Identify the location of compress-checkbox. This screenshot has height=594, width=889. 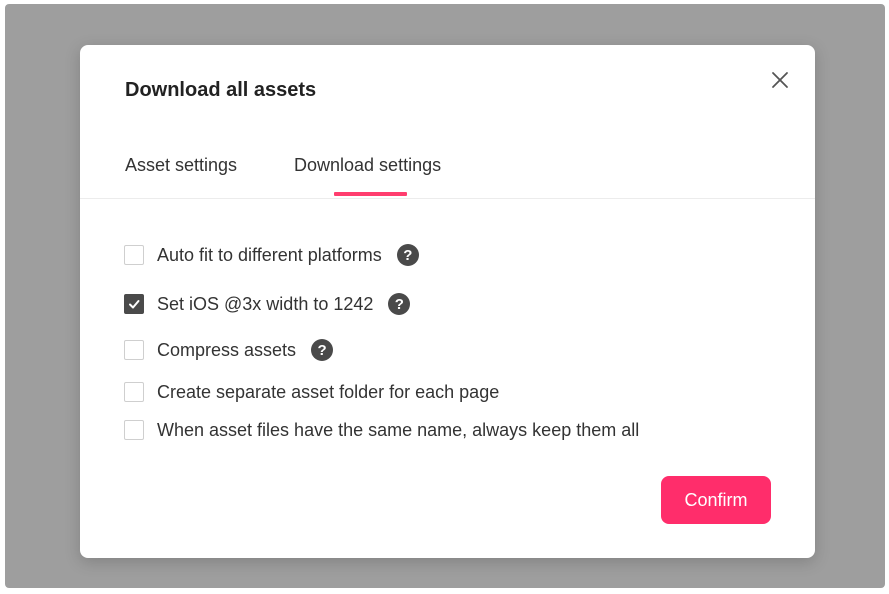
(134, 350).